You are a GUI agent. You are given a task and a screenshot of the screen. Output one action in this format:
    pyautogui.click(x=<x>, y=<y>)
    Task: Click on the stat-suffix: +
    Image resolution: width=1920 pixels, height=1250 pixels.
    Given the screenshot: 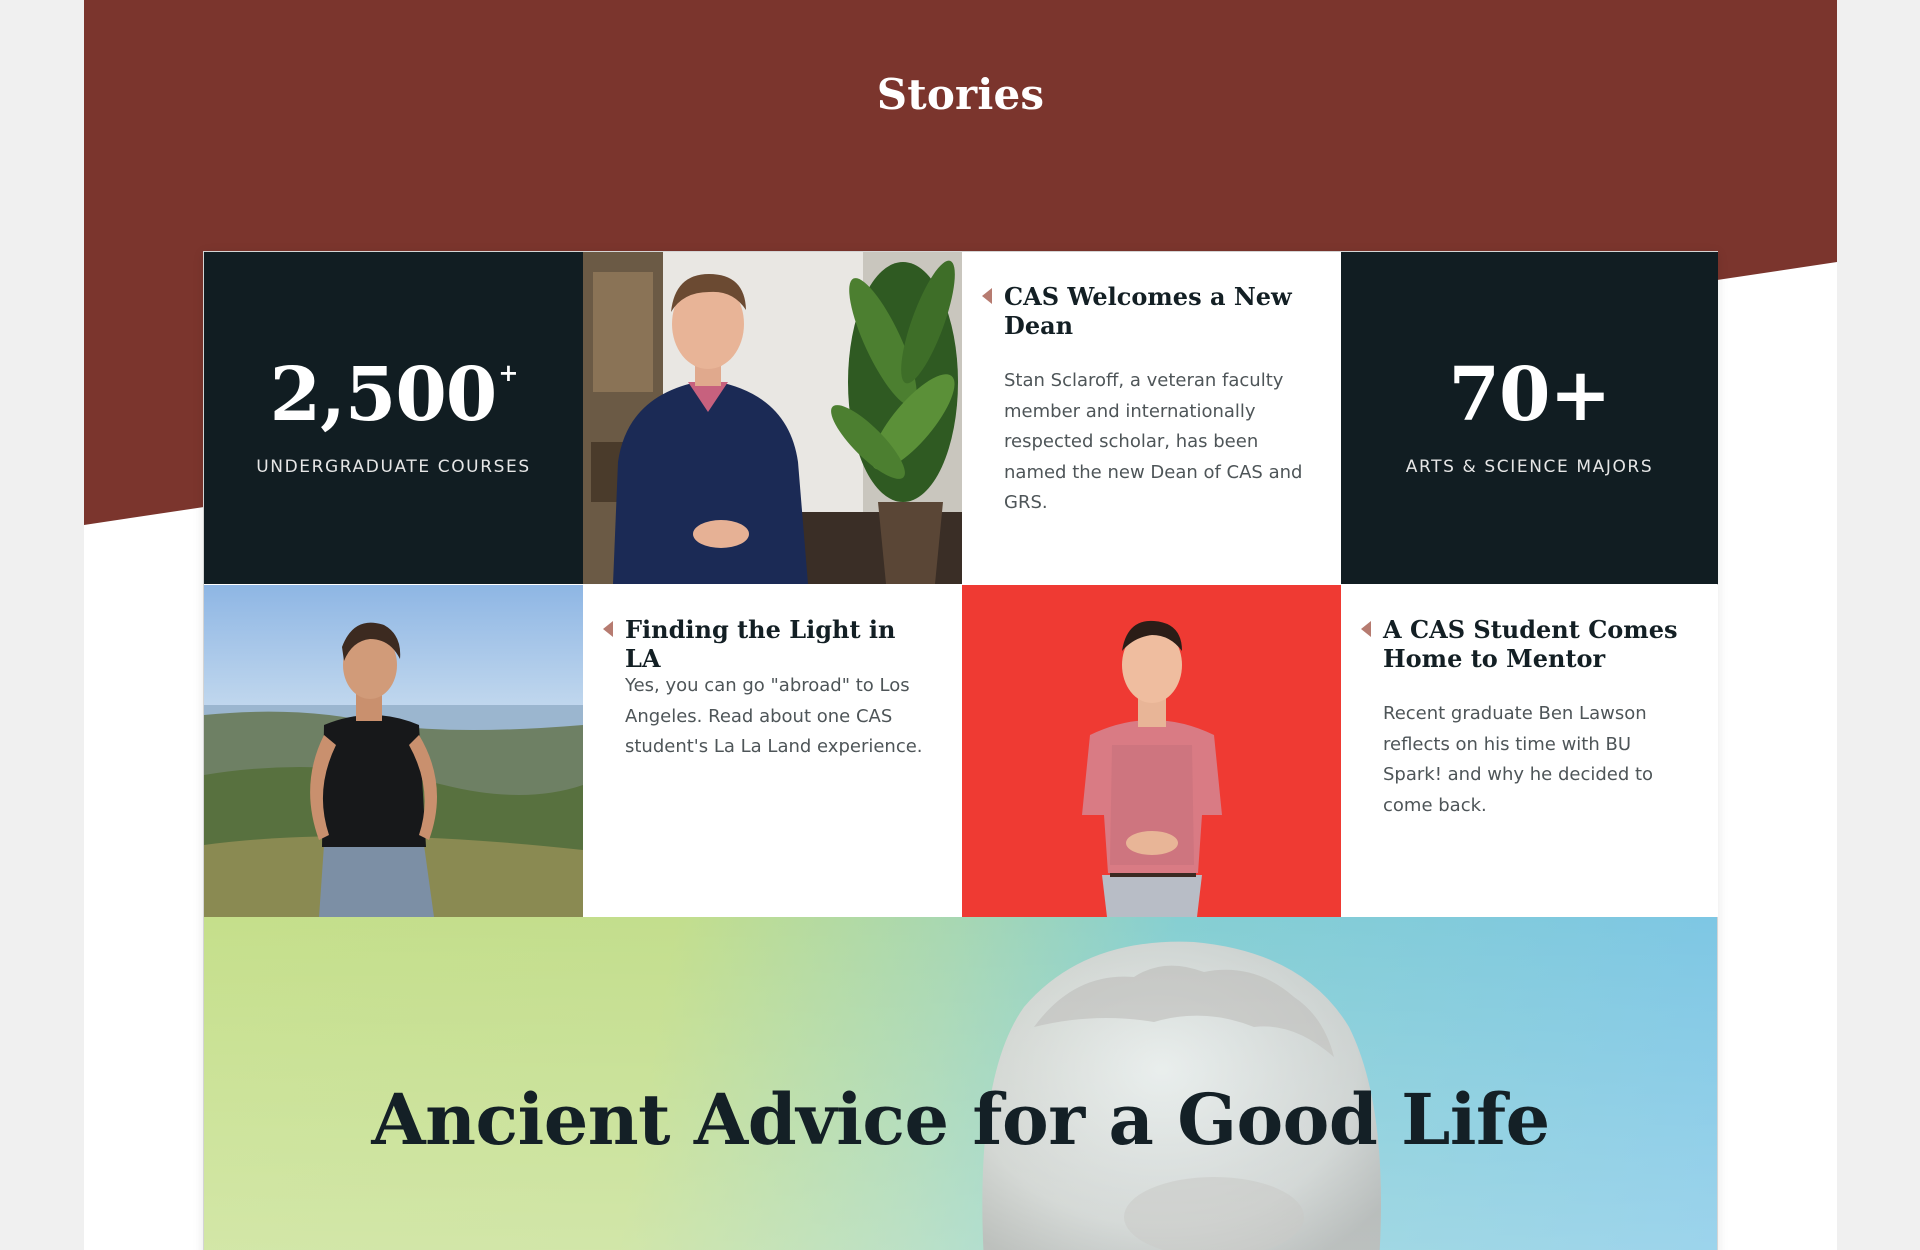 What is the action you would take?
    pyautogui.click(x=508, y=372)
    